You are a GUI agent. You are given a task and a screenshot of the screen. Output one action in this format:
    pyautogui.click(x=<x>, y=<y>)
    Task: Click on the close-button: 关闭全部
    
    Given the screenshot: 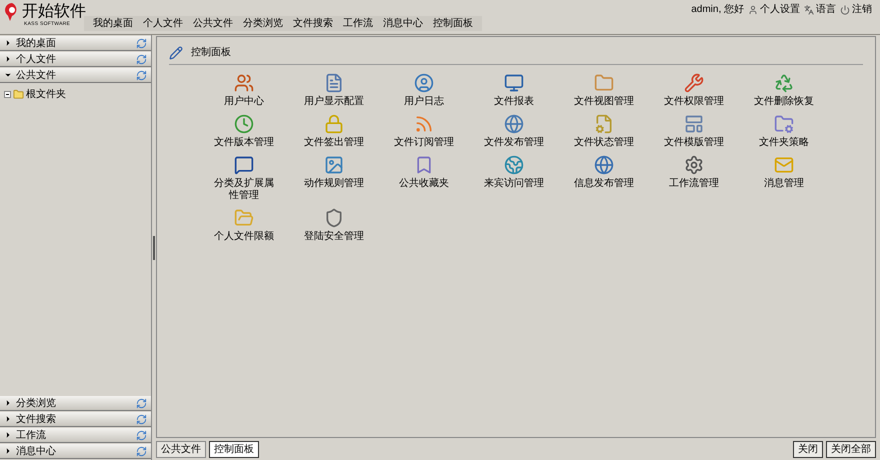 What is the action you would take?
    pyautogui.click(x=851, y=449)
    